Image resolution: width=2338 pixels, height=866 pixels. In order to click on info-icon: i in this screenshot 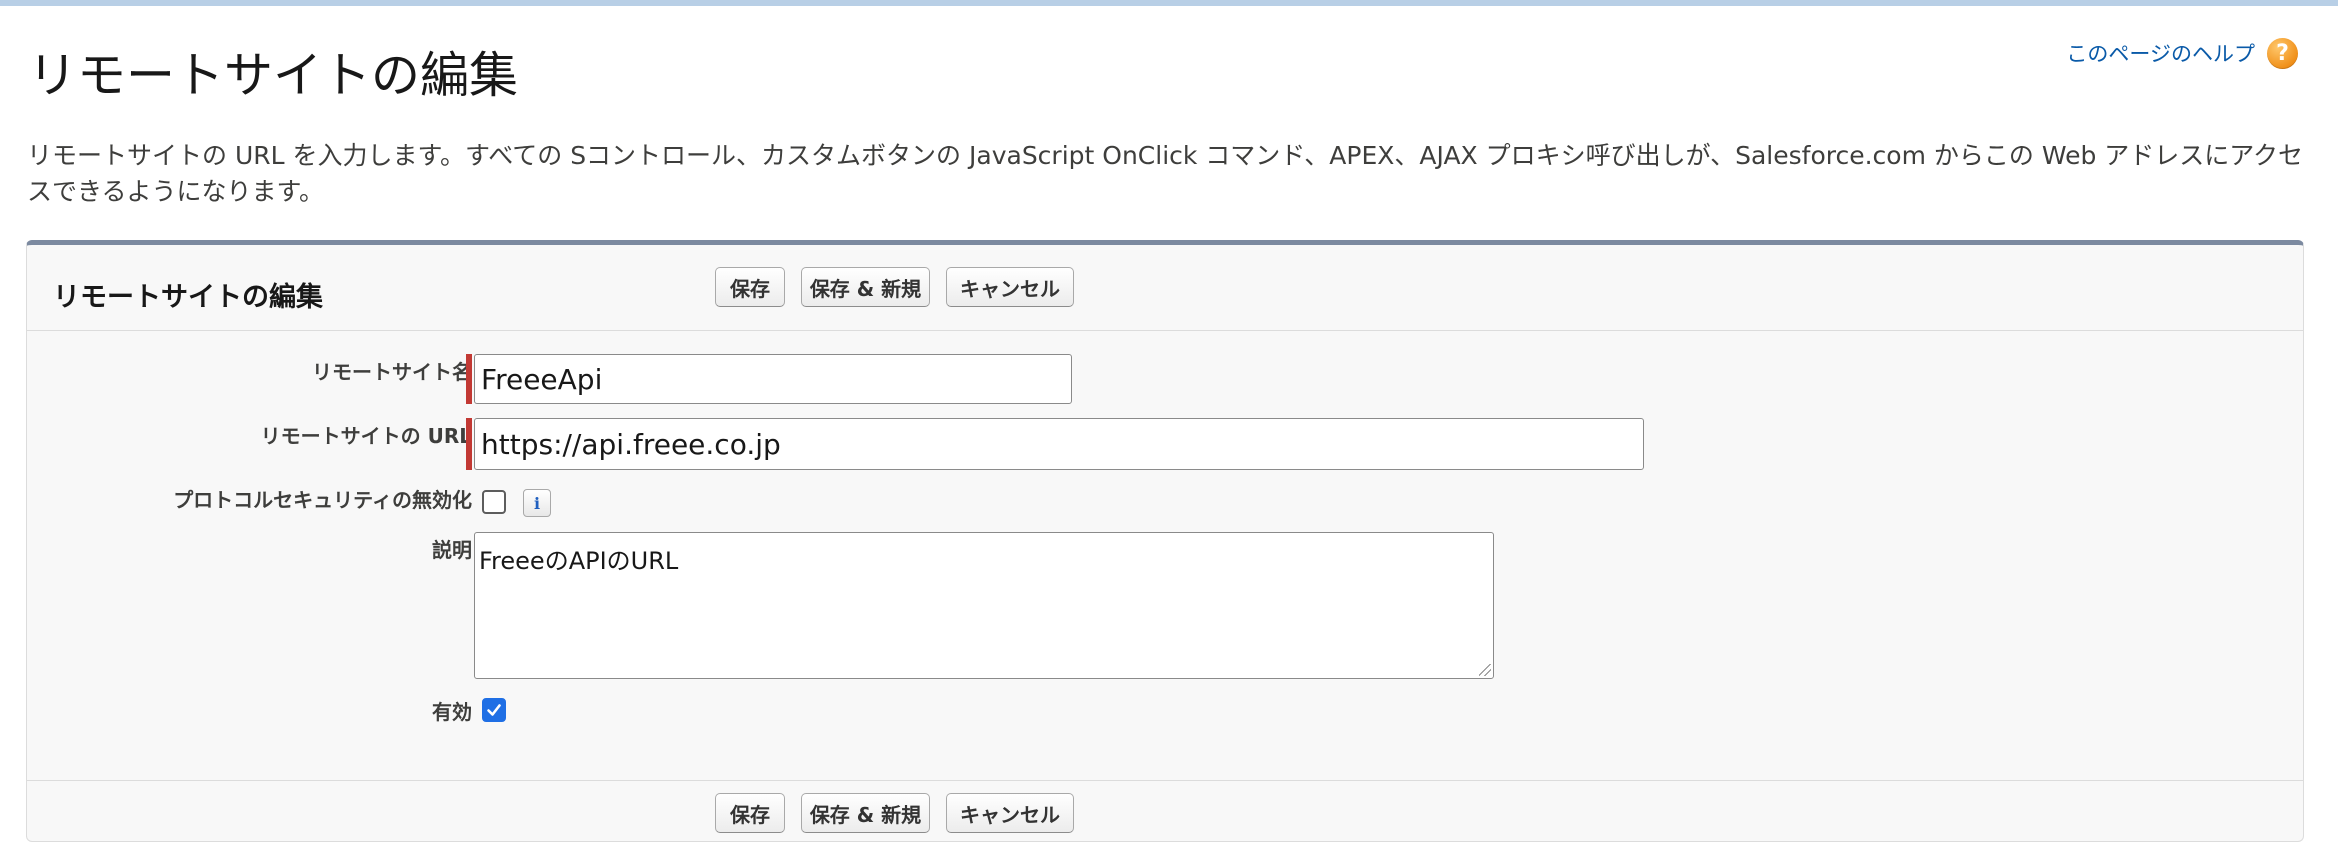, I will do `click(537, 503)`.